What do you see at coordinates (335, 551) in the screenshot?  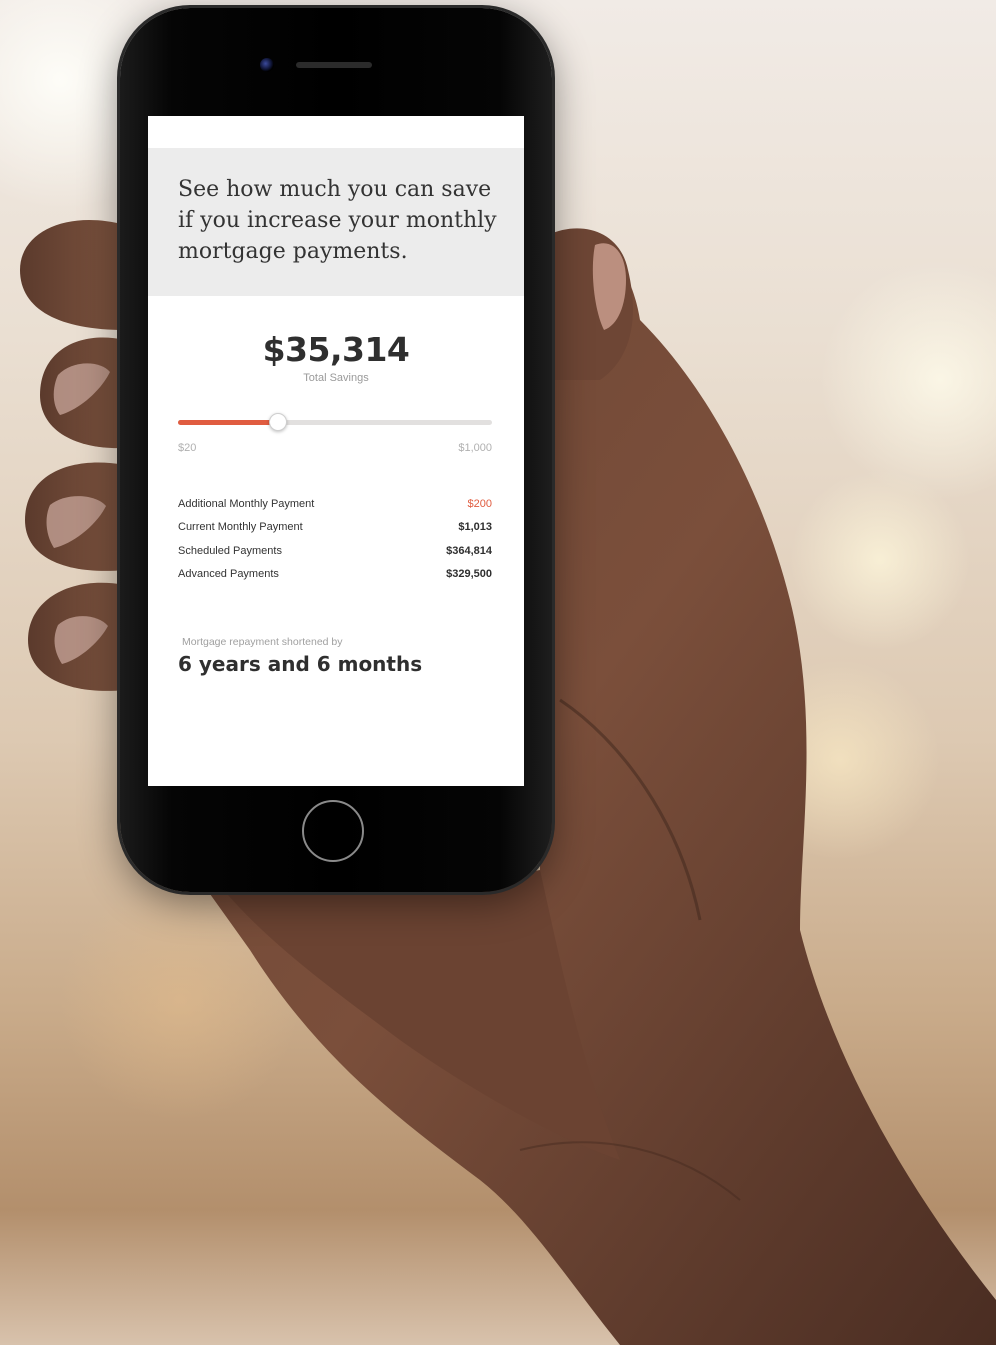 I see `detail-row: Scheduled Payments $364,814` at bounding box center [335, 551].